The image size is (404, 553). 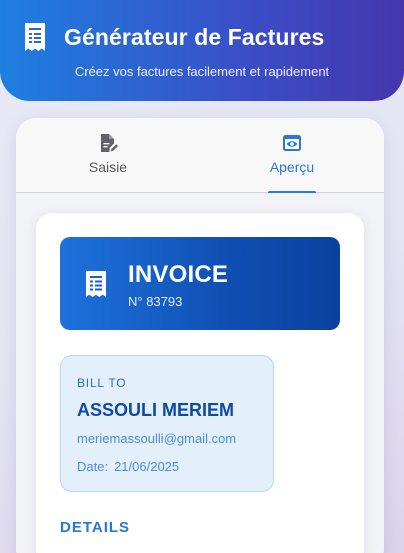 What do you see at coordinates (156, 410) in the screenshot?
I see `client-name: ASSOULI MERIEM` at bounding box center [156, 410].